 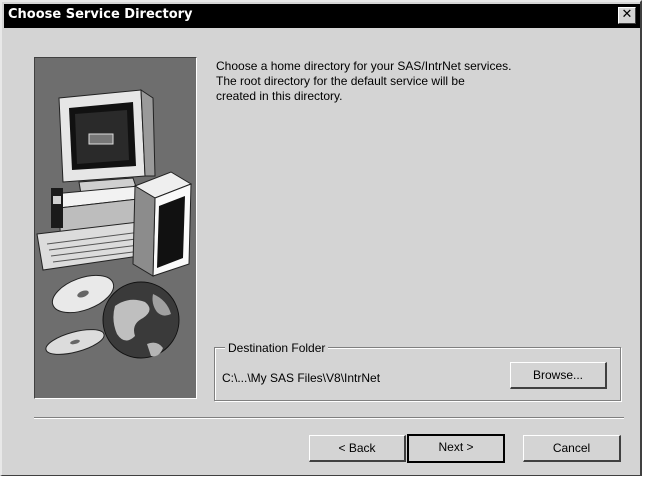 I want to click on title-bar: Choose Service Directory ✕, so click(x=322, y=16).